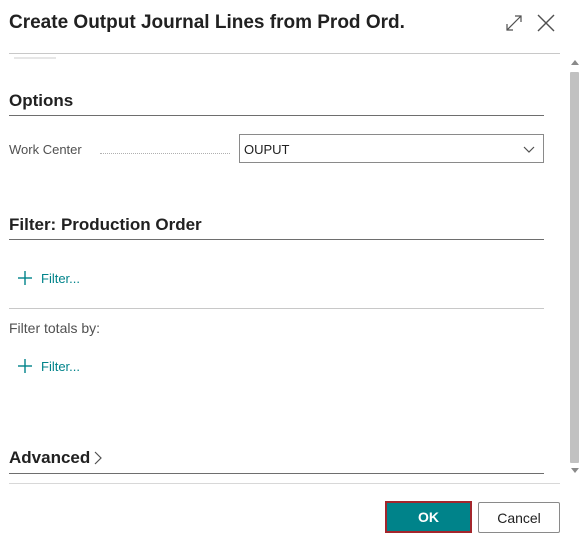 The image size is (582, 549). Describe the element at coordinates (98, 458) in the screenshot. I see `chevron-right-icon` at that location.